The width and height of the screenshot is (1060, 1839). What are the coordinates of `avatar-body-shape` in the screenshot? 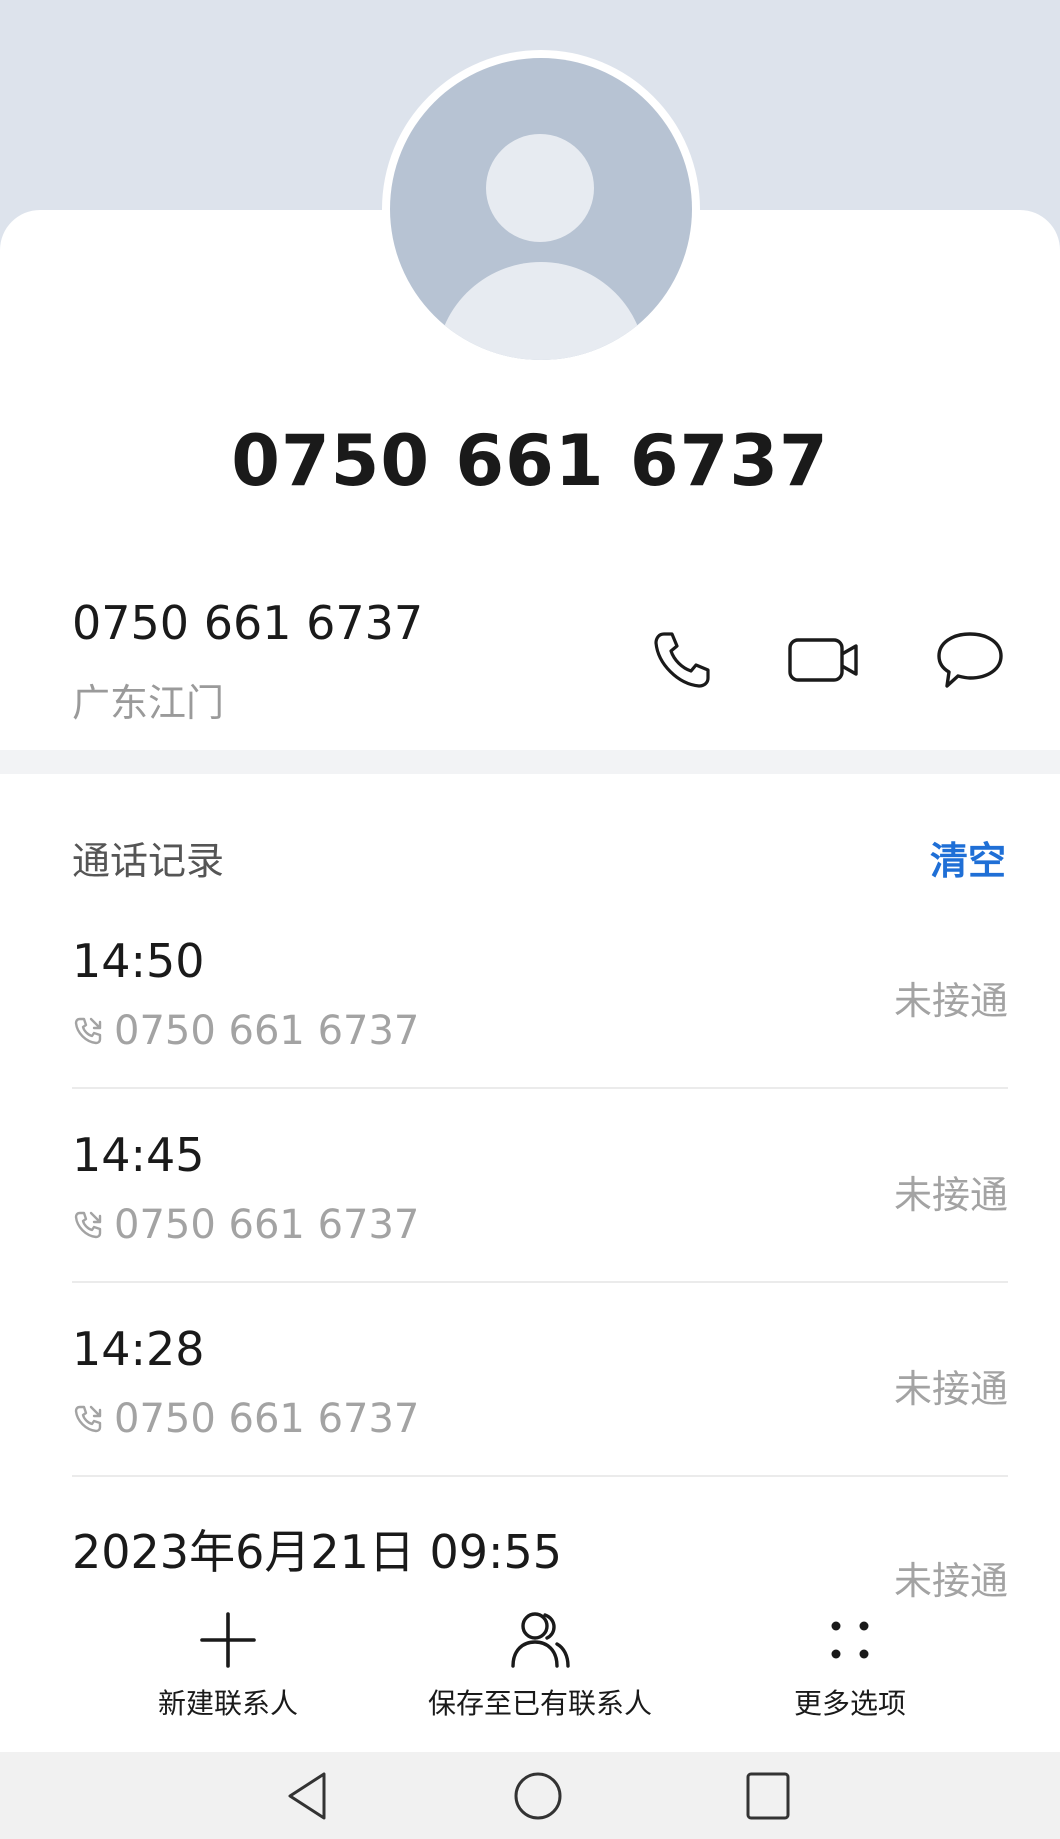 It's located at (541, 311).